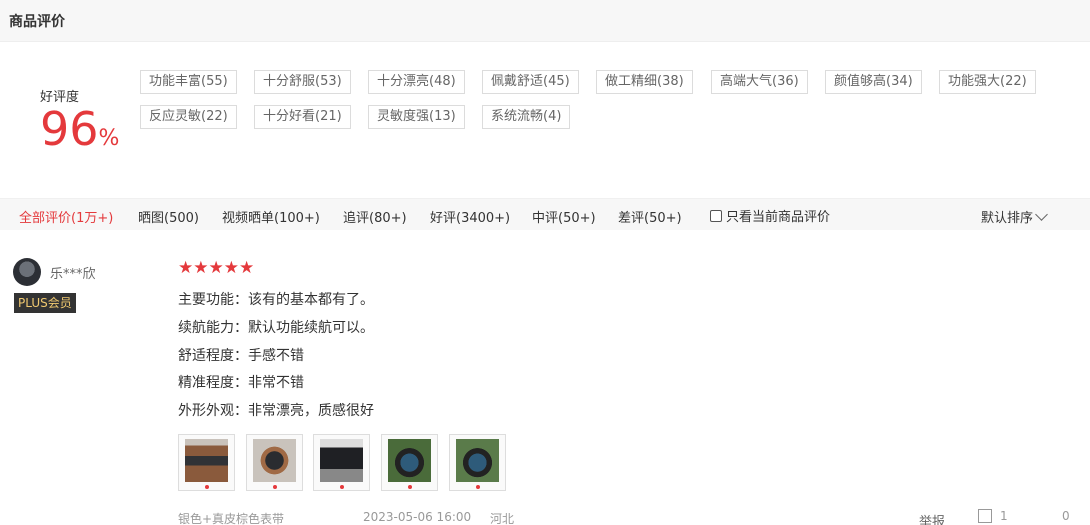  What do you see at coordinates (276, 328) in the screenshot?
I see `review-line: 续航能力：默认功能续航可以。` at bounding box center [276, 328].